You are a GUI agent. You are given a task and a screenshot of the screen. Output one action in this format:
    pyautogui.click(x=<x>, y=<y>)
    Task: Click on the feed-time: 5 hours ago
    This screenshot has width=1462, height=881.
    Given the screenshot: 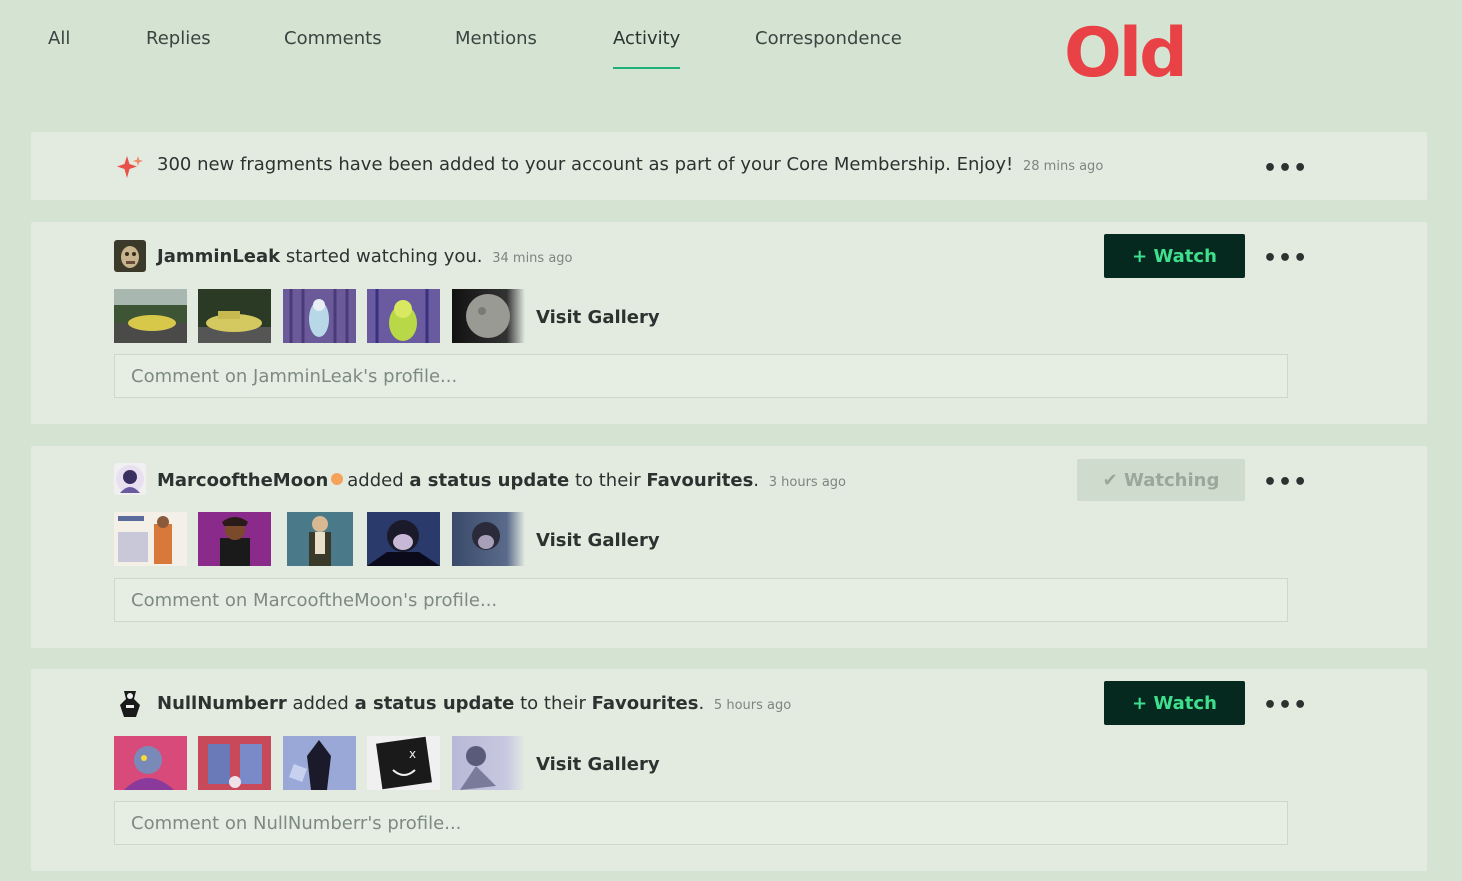 What is the action you would take?
    pyautogui.click(x=752, y=705)
    